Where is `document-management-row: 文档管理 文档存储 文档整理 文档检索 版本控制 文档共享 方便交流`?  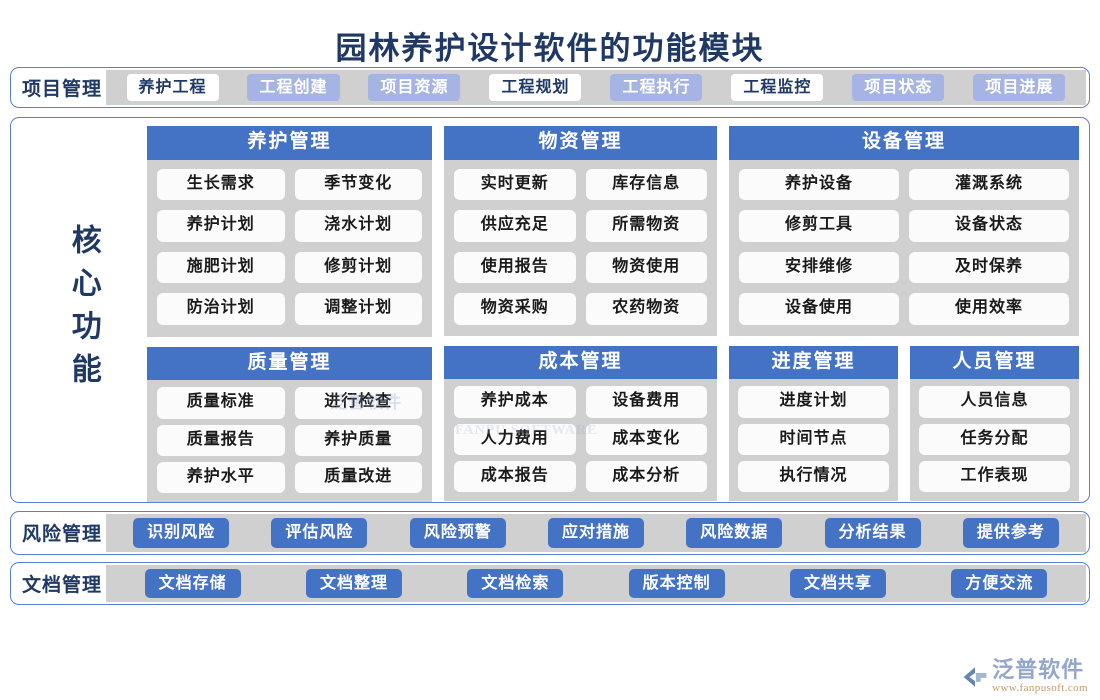
document-management-row: 文档管理 文档存储 文档整理 文档检索 版本控制 文档共享 方便交流 is located at coordinates (550, 583).